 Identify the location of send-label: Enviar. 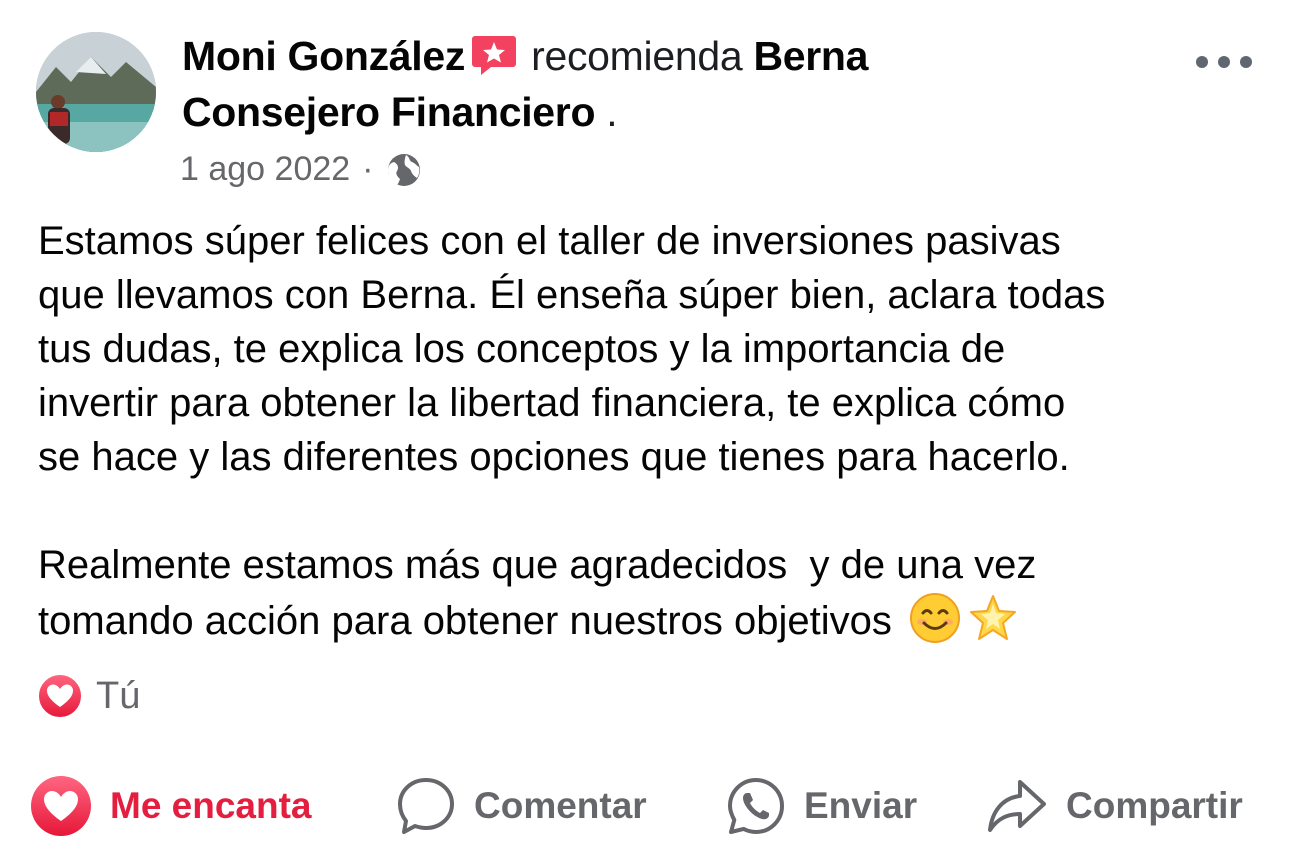
(861, 805).